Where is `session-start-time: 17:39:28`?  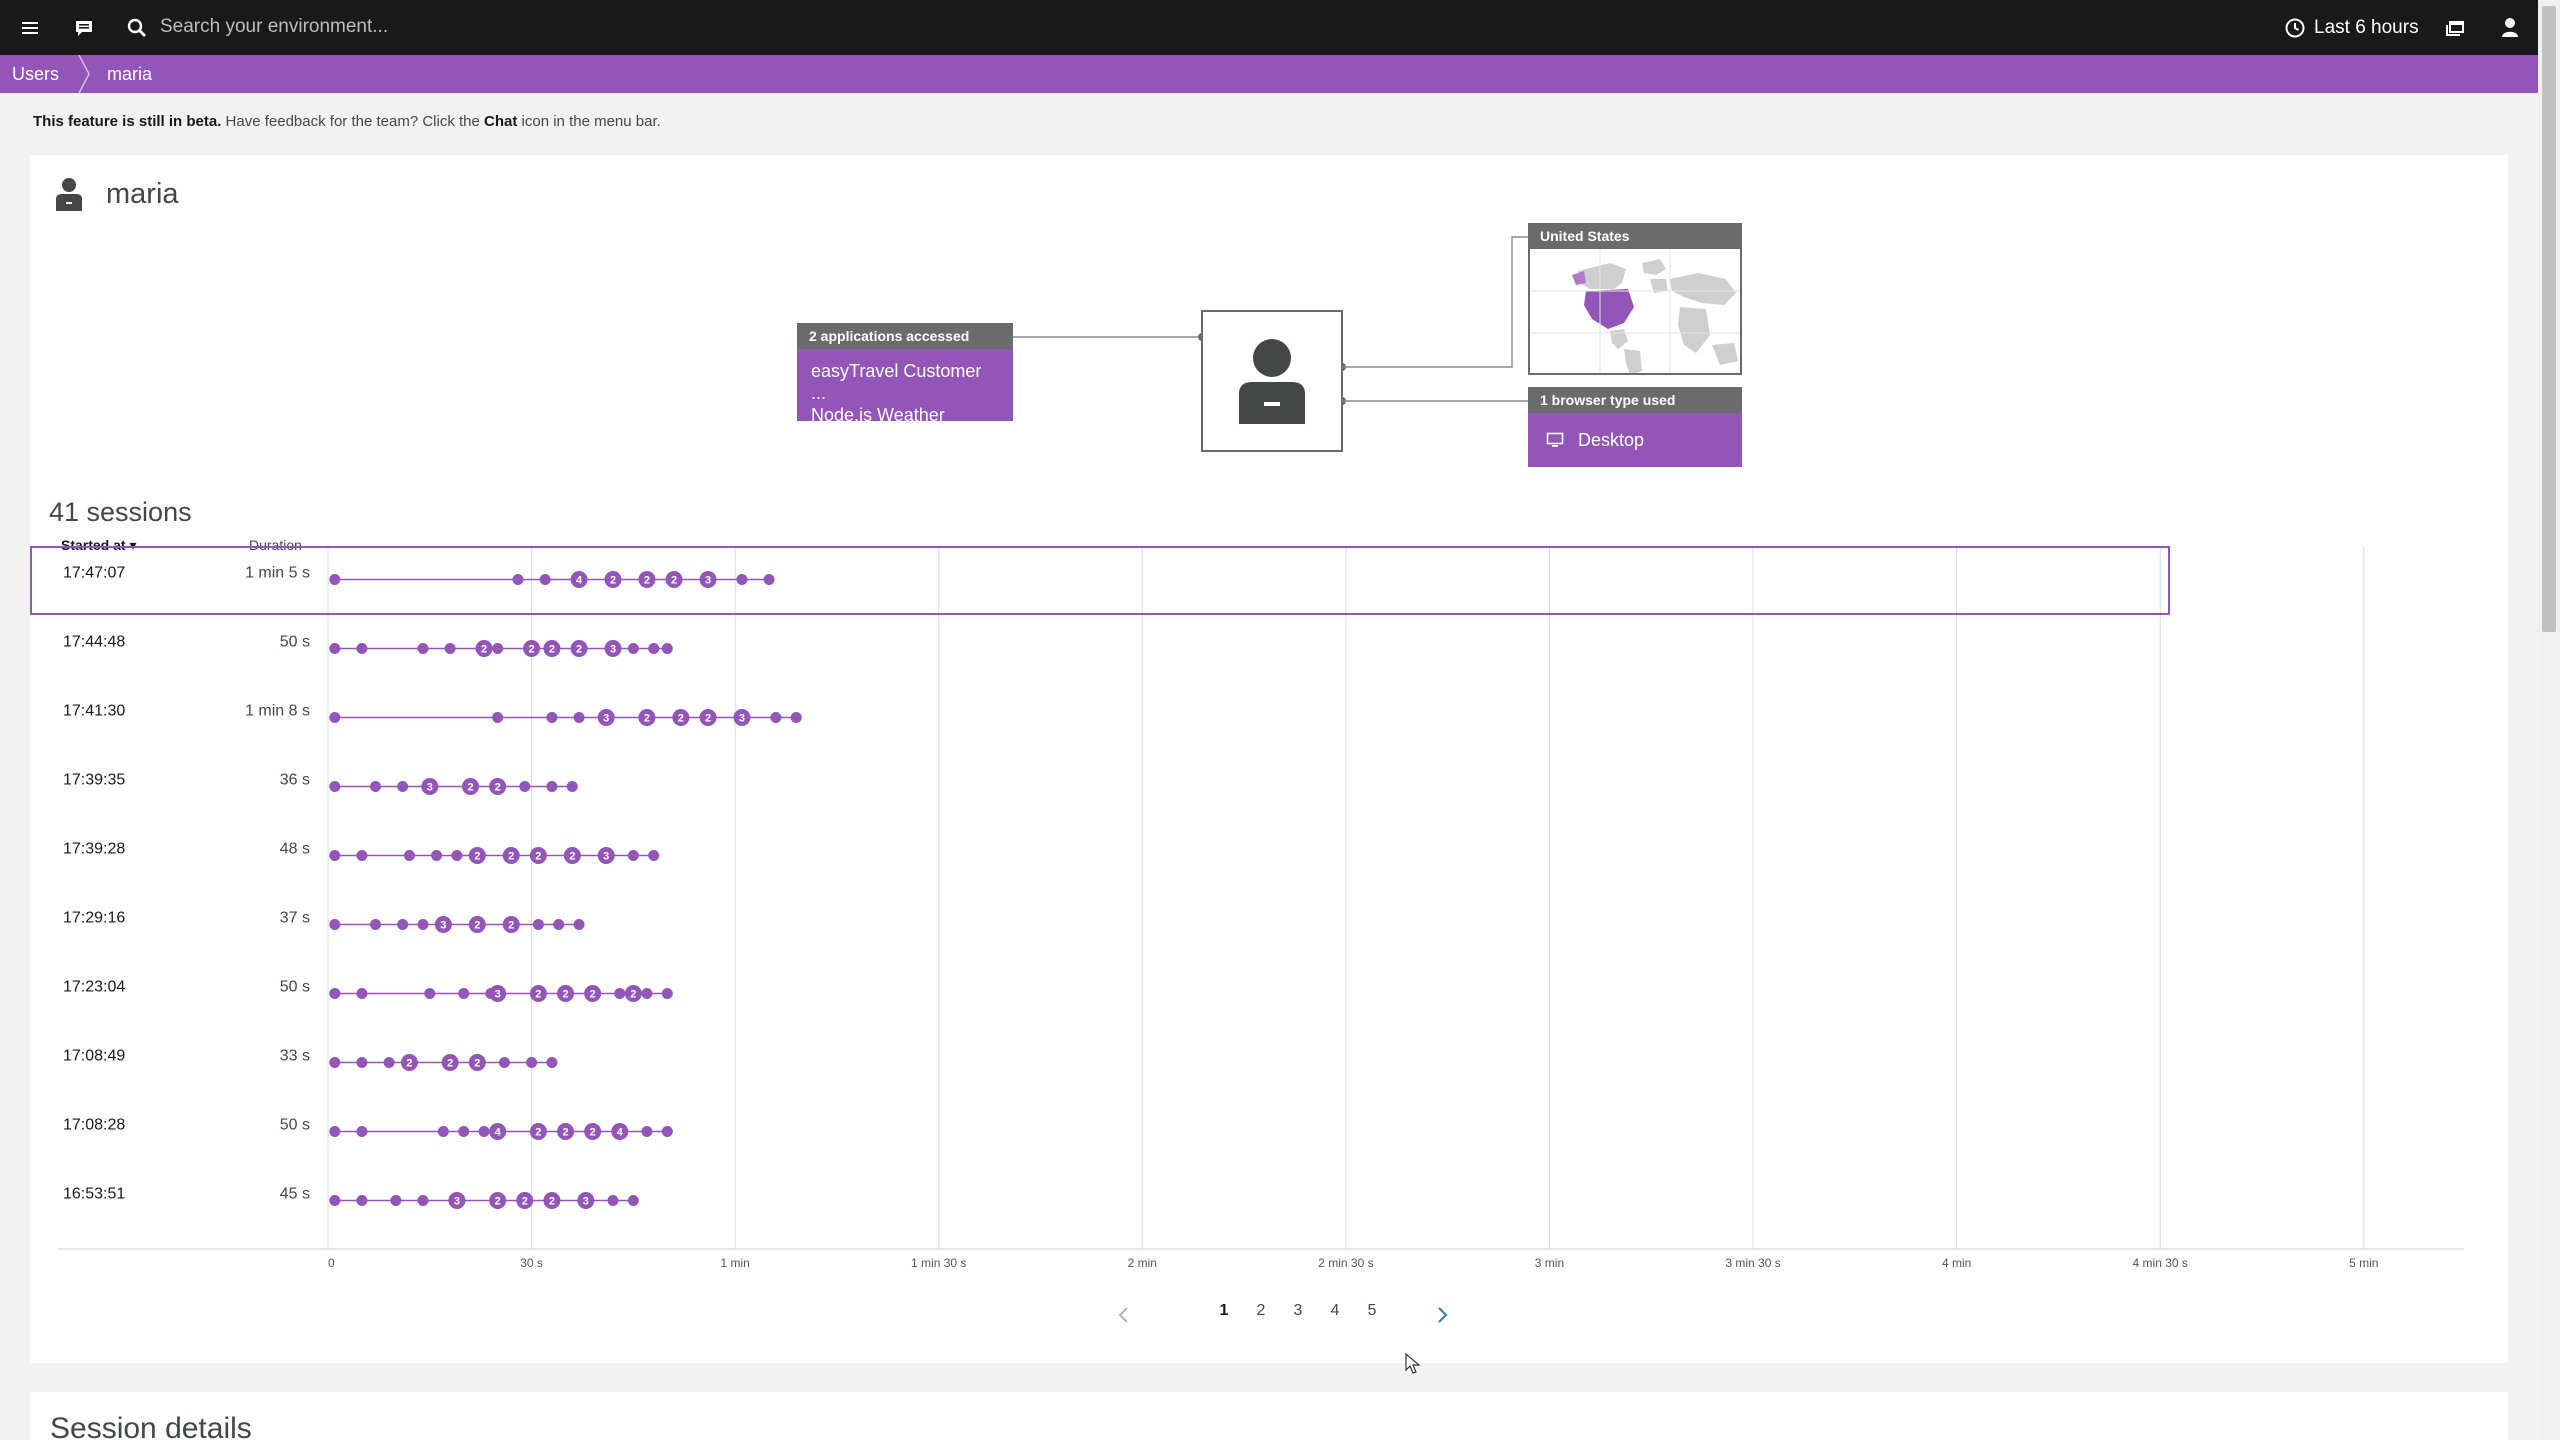
session-start-time: 17:39:28 is located at coordinates (94, 849).